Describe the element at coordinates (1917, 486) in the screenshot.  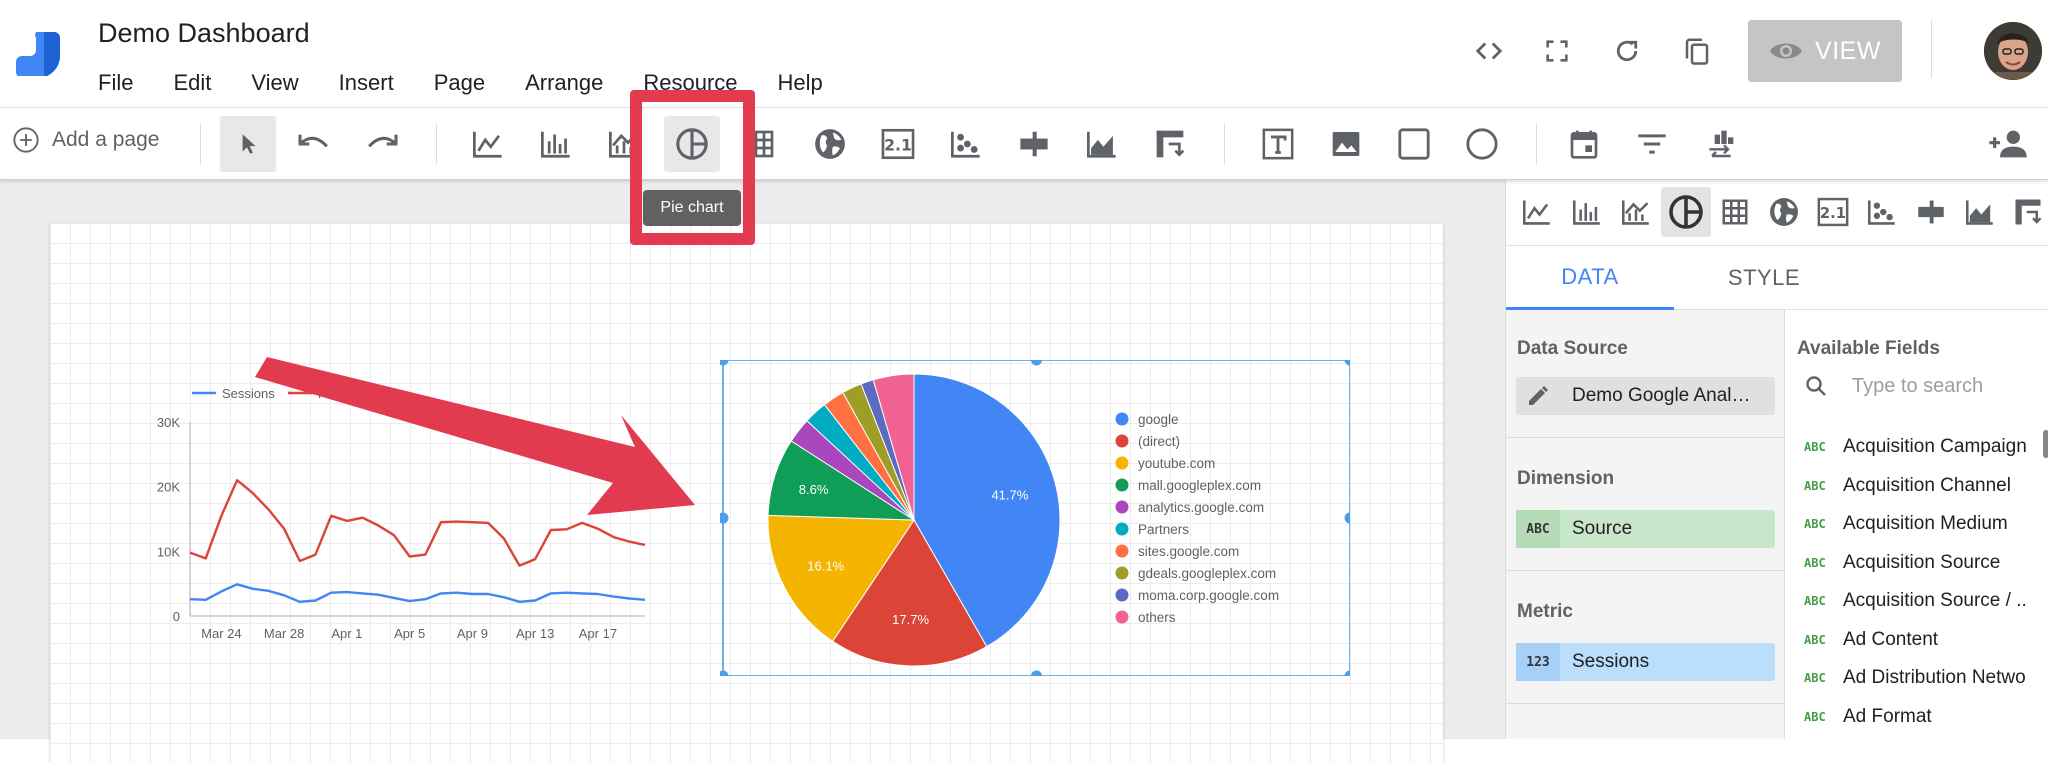
I see `field-item: ABC Acquisition Channel` at that location.